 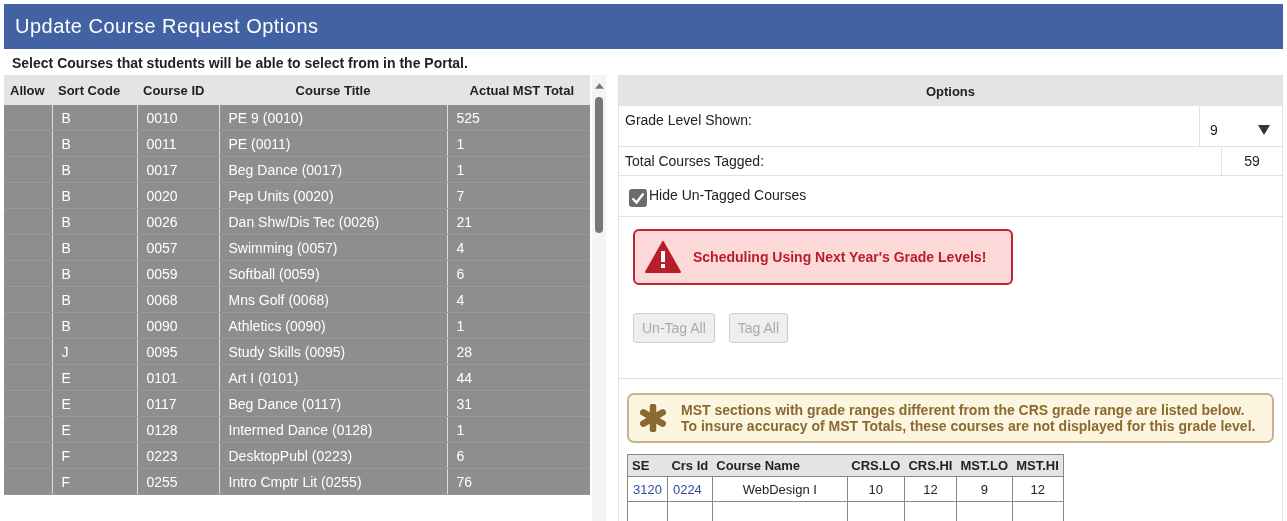 What do you see at coordinates (780, 465) in the screenshot?
I see `column-header: Course Name` at bounding box center [780, 465].